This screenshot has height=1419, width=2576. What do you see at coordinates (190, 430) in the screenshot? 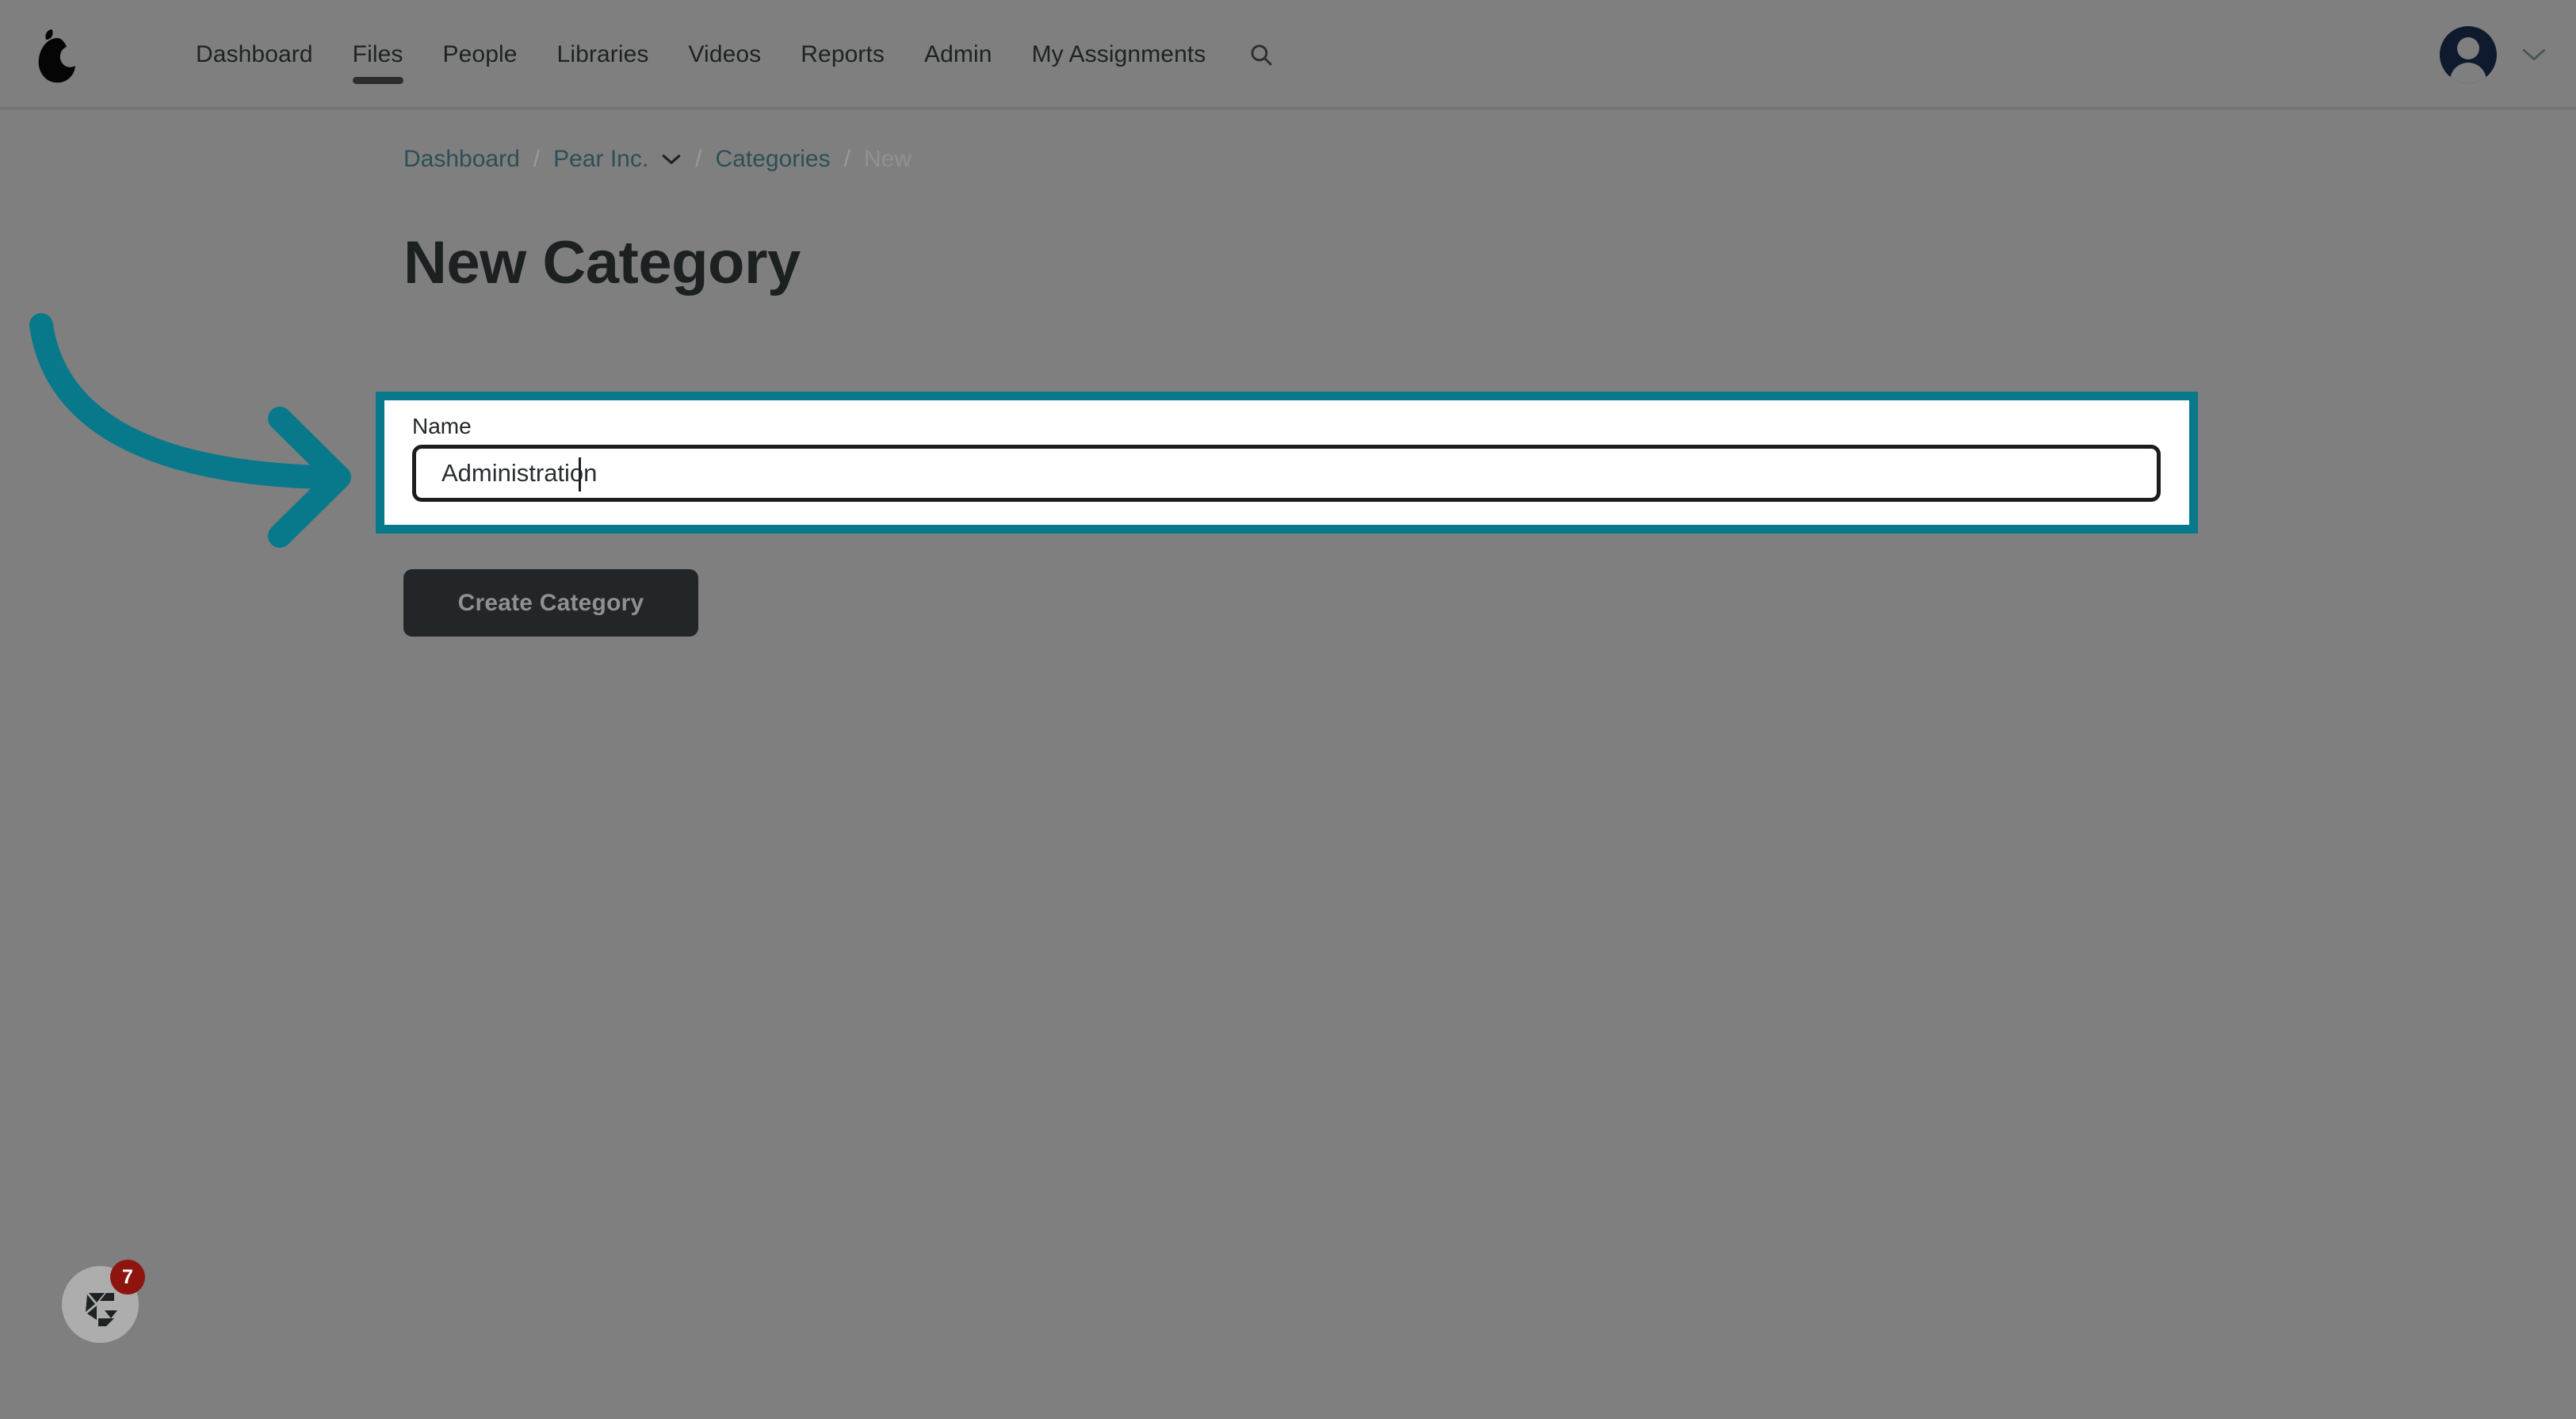
I see `arrow-annotation-svg` at bounding box center [190, 430].